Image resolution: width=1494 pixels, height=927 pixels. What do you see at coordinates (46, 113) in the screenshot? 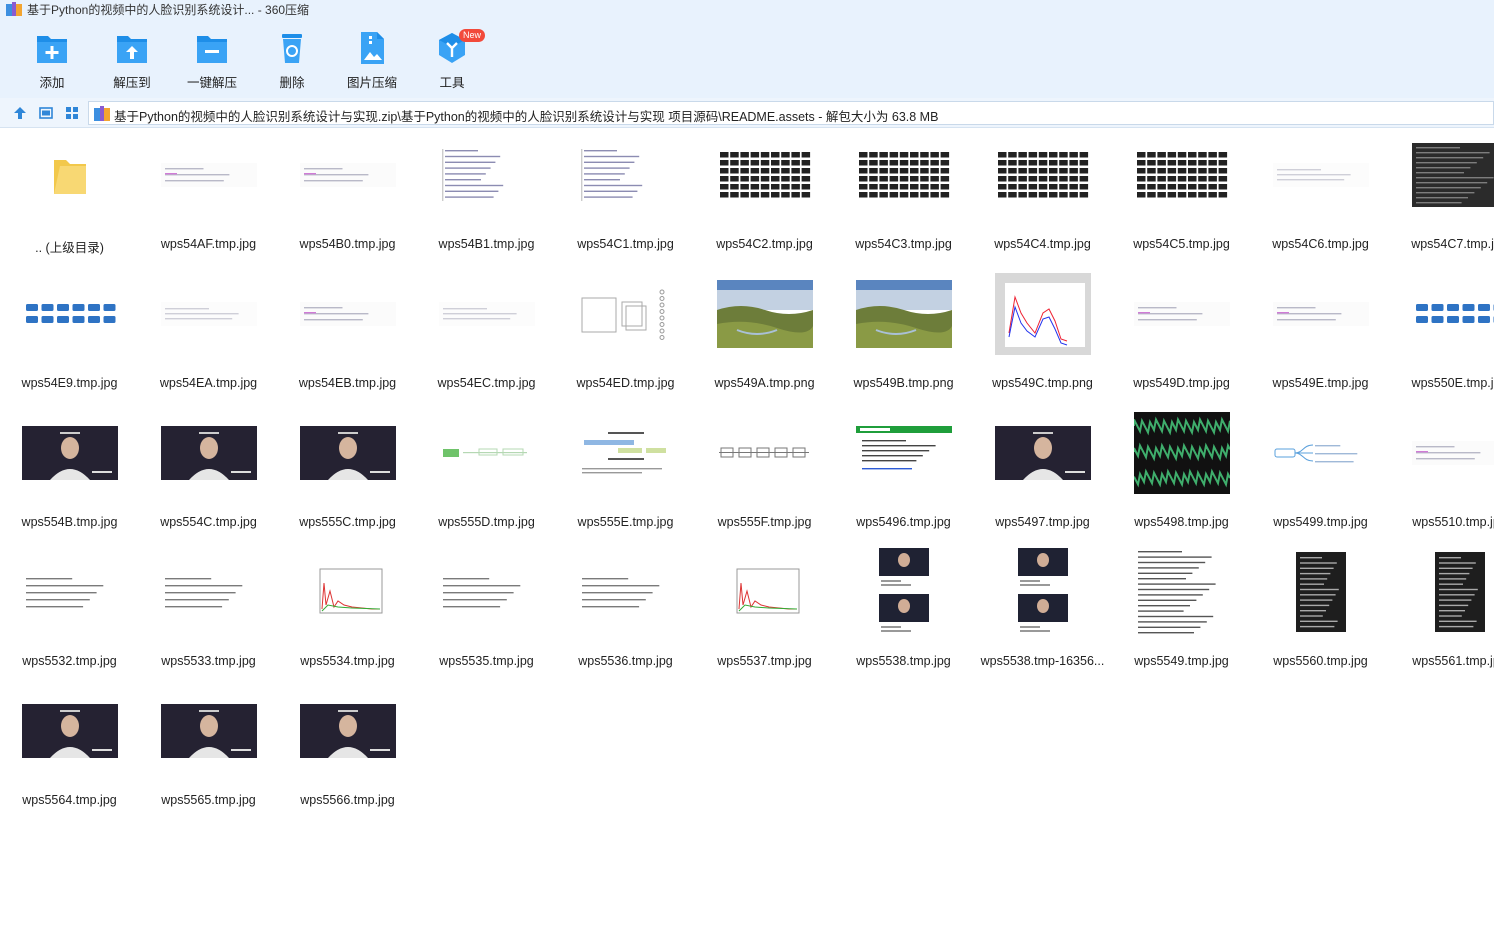
I see `list-view-icon` at bounding box center [46, 113].